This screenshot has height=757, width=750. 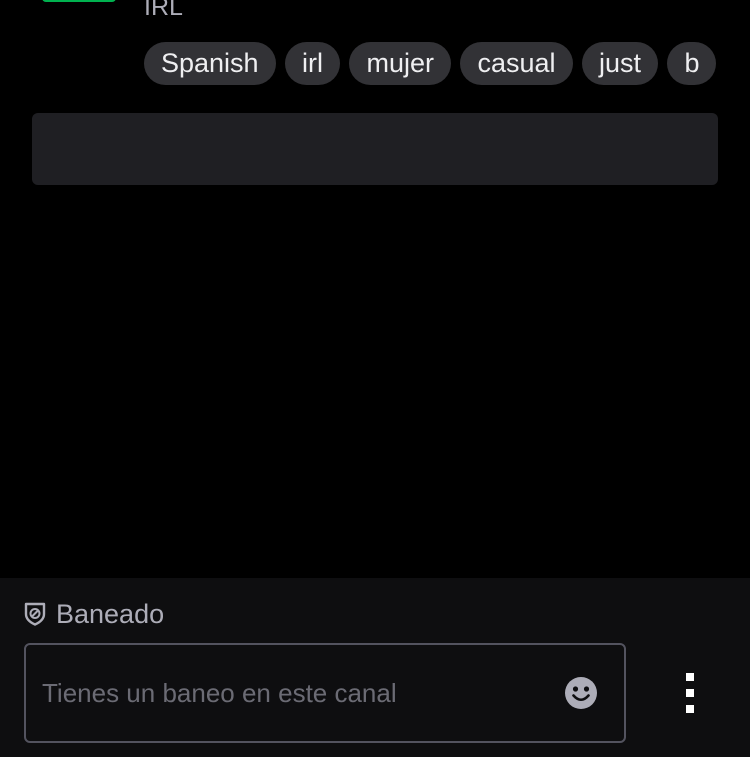 I want to click on stream-info-panel, so click(x=375, y=149).